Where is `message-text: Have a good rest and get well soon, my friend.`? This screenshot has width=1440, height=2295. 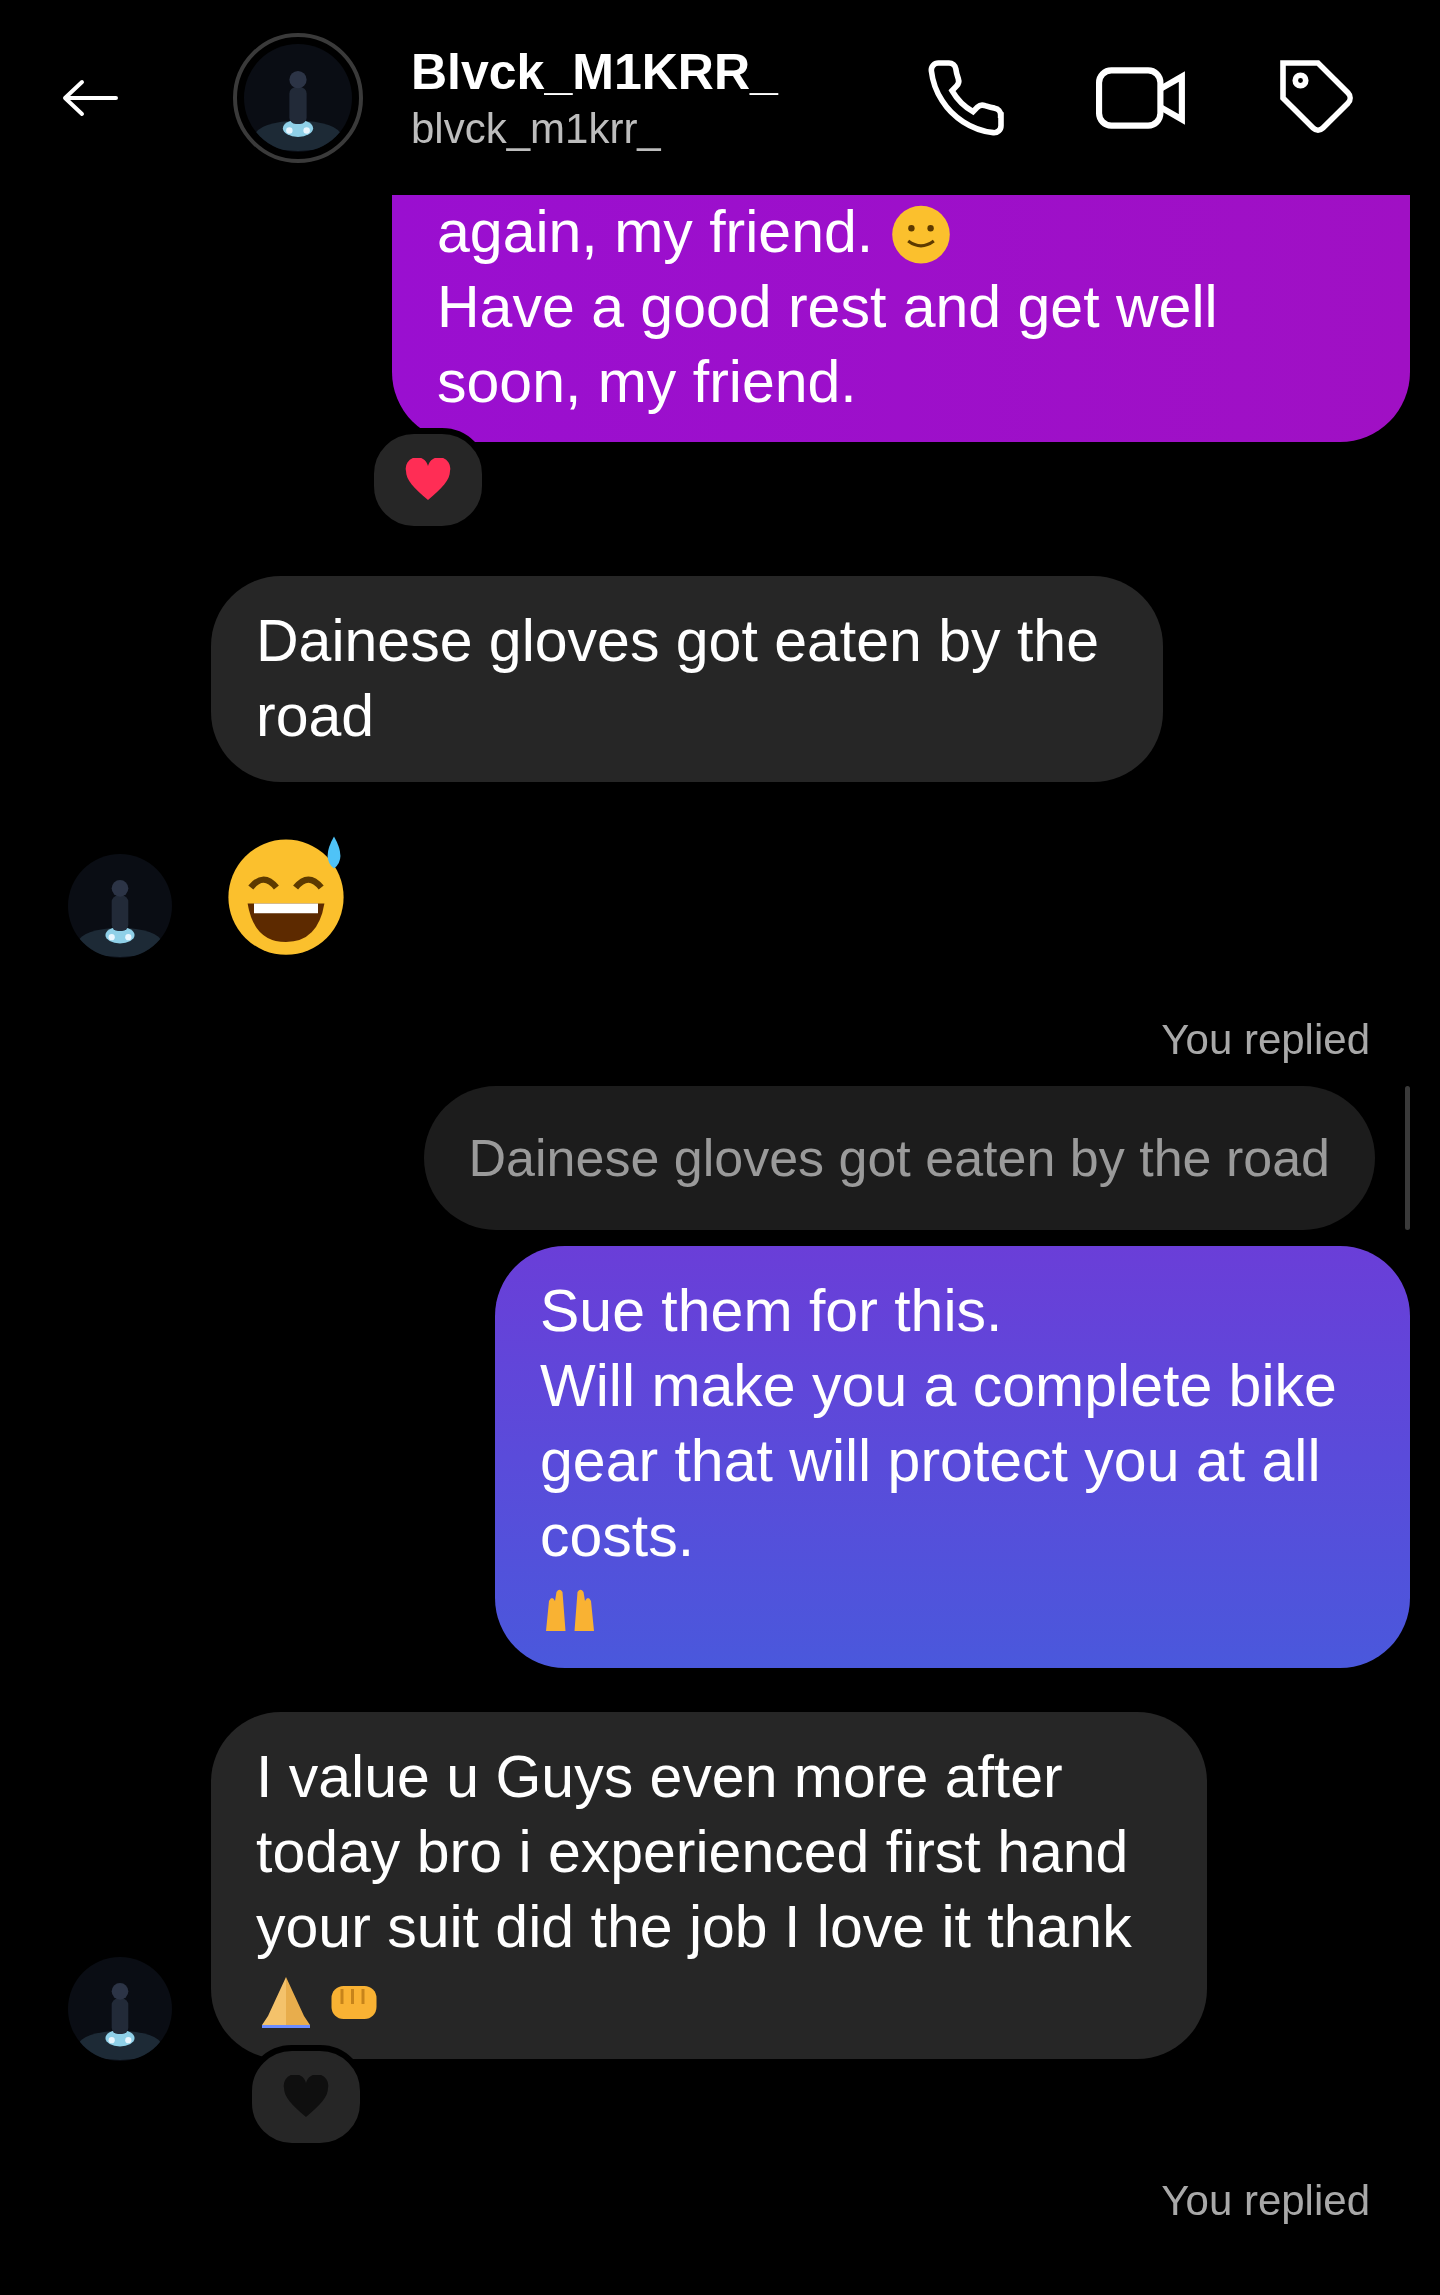 message-text: Have a good rest and get well soon, my friend. is located at coordinates (828, 345).